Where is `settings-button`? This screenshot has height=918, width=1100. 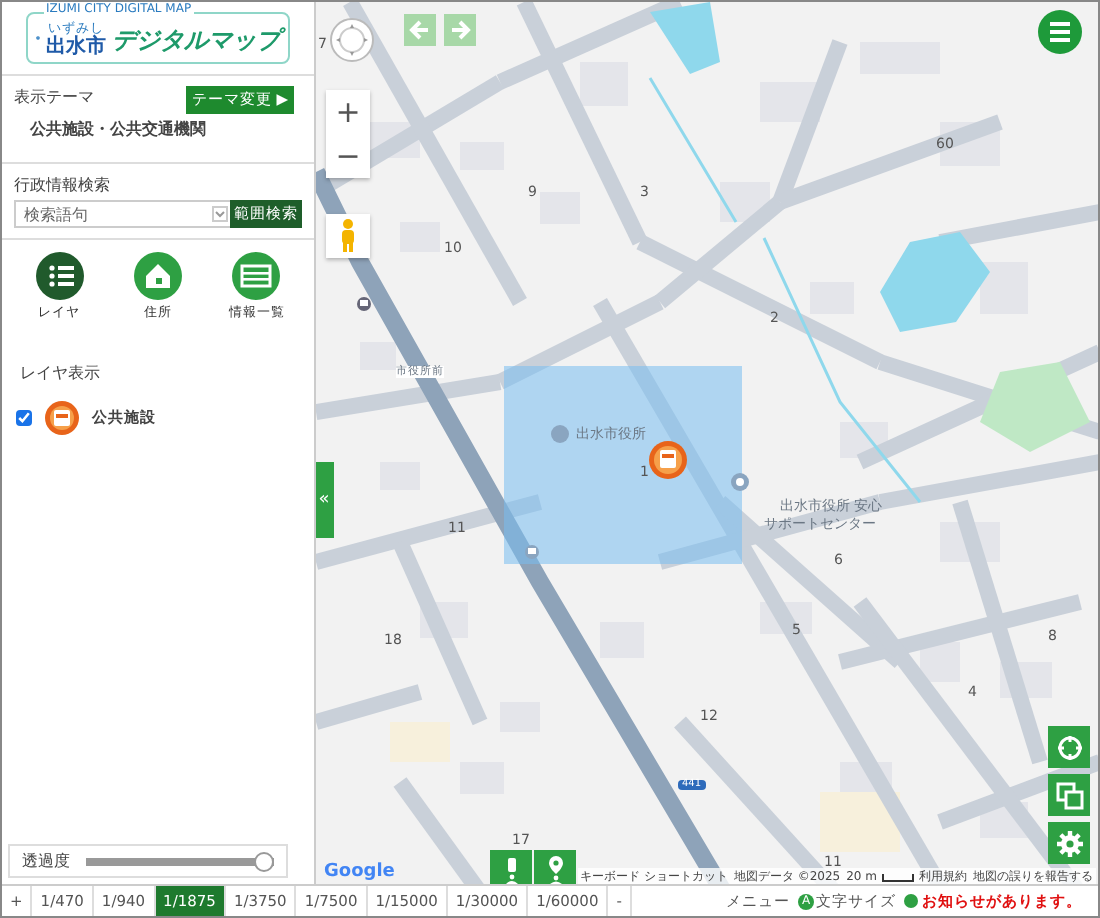 settings-button is located at coordinates (1069, 843).